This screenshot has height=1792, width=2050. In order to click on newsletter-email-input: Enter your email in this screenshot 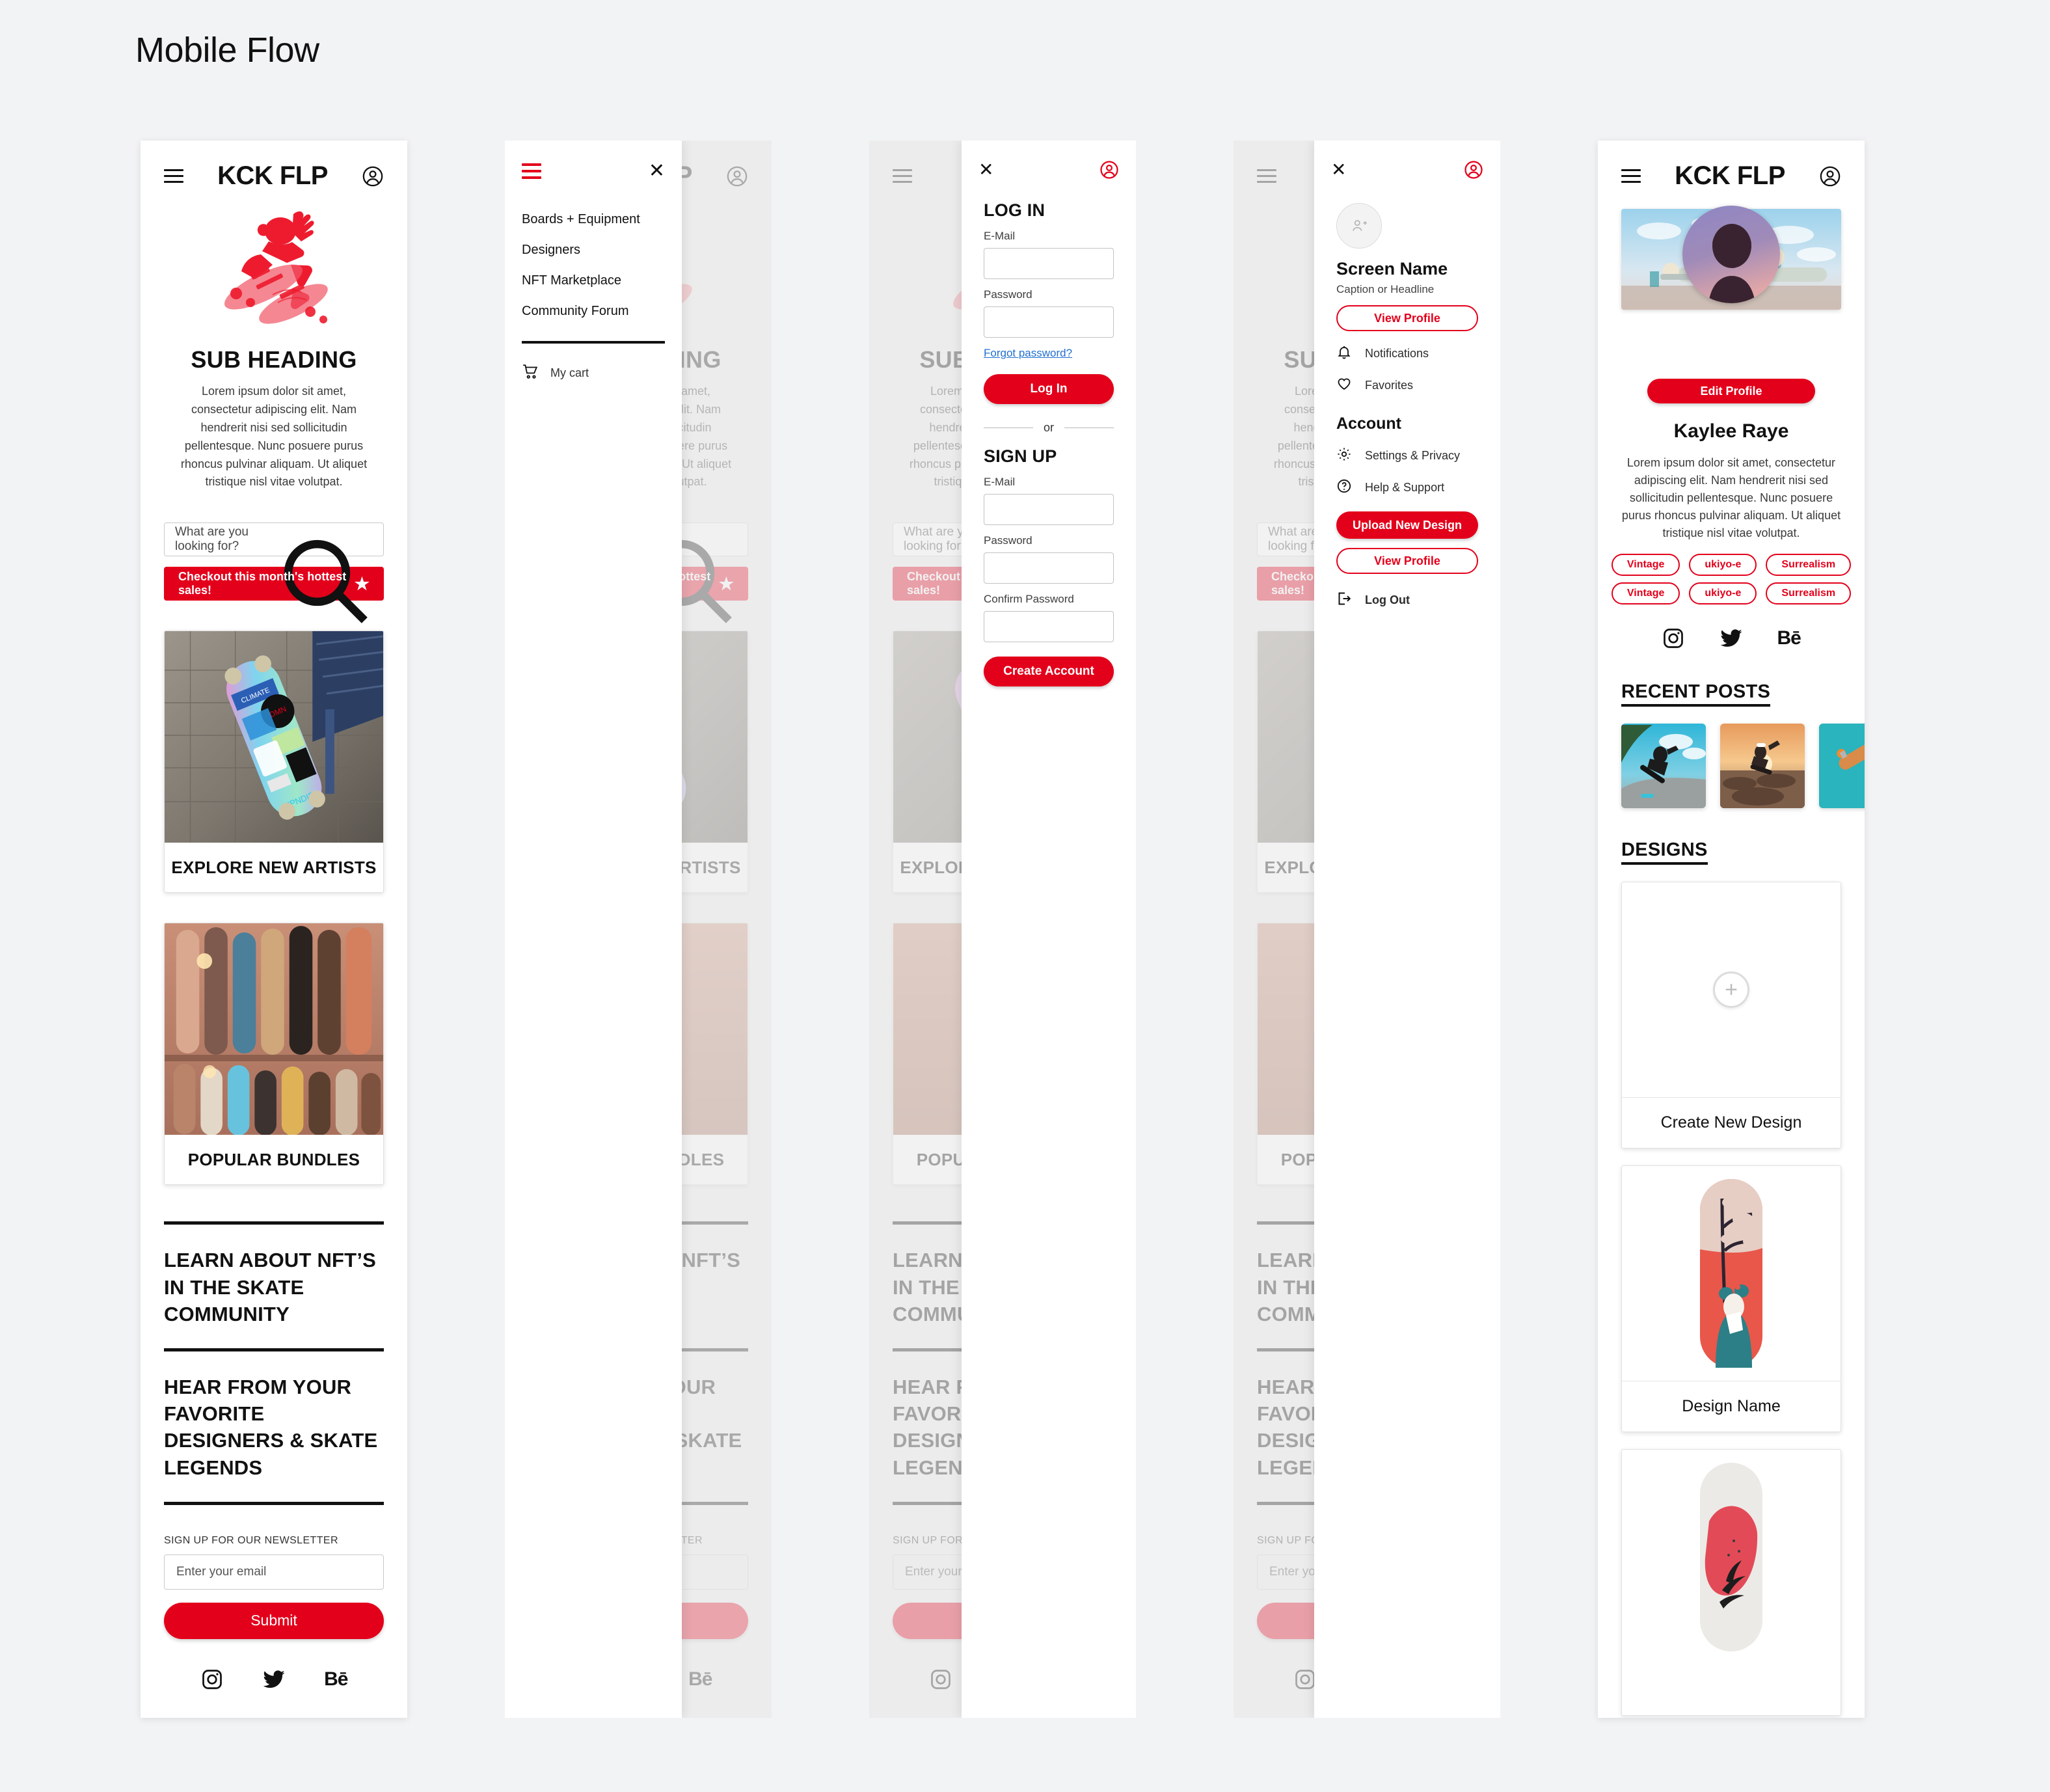, I will do `click(274, 1572)`.